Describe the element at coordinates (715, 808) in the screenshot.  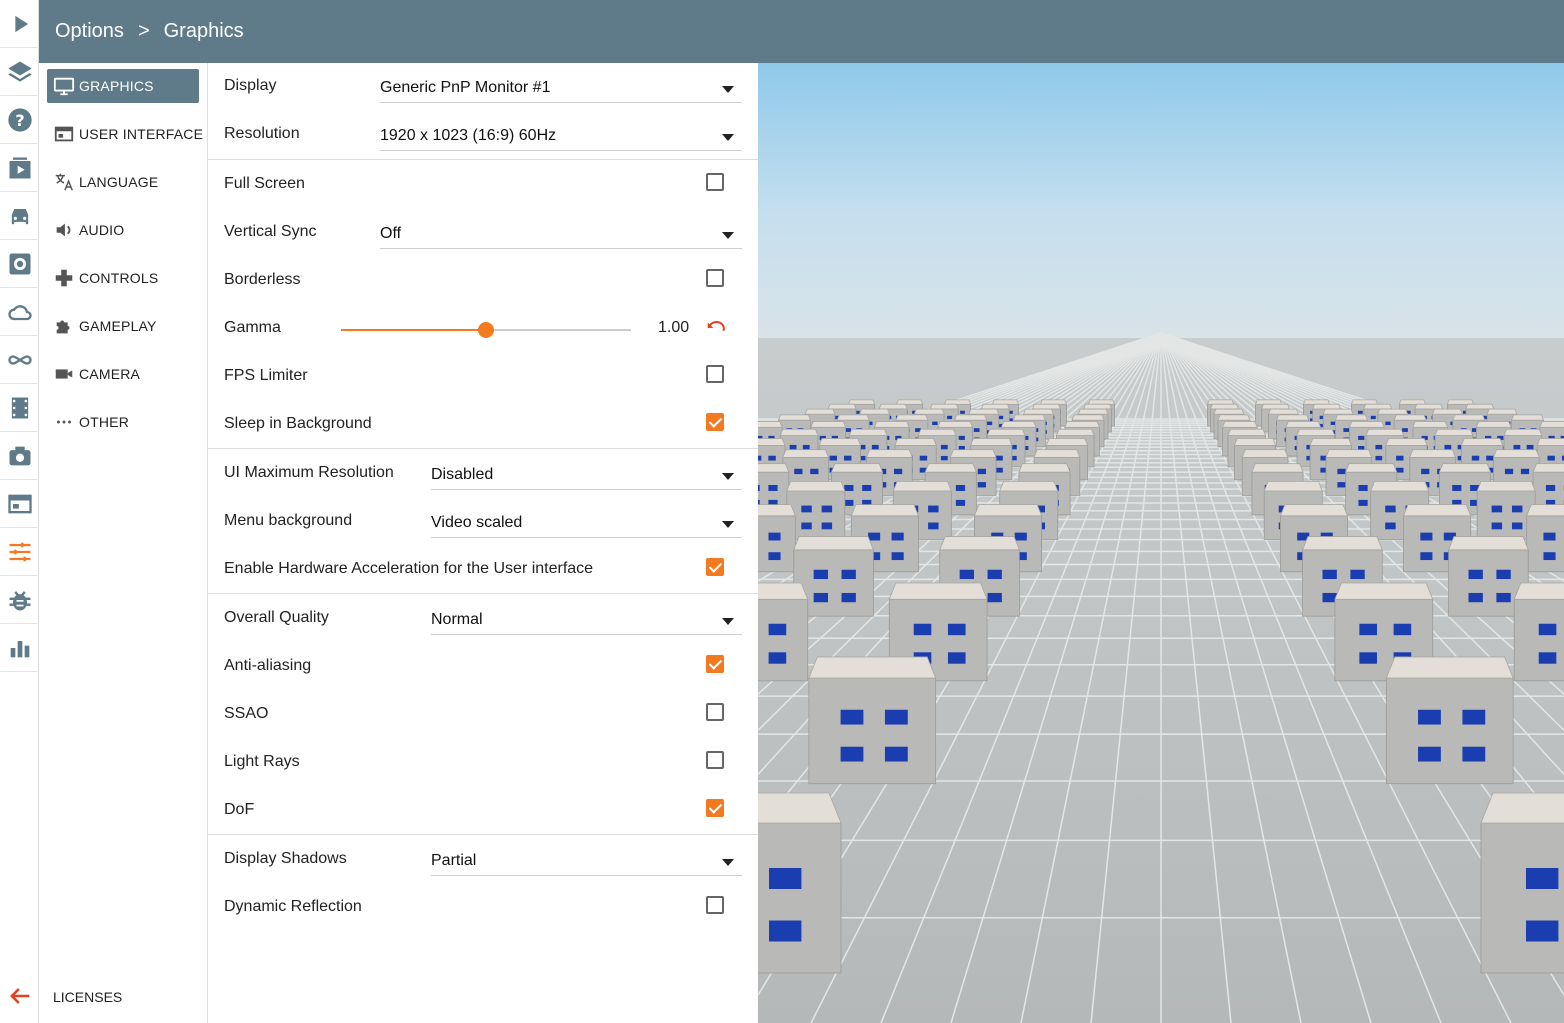
I see `dof-checkbox` at that location.